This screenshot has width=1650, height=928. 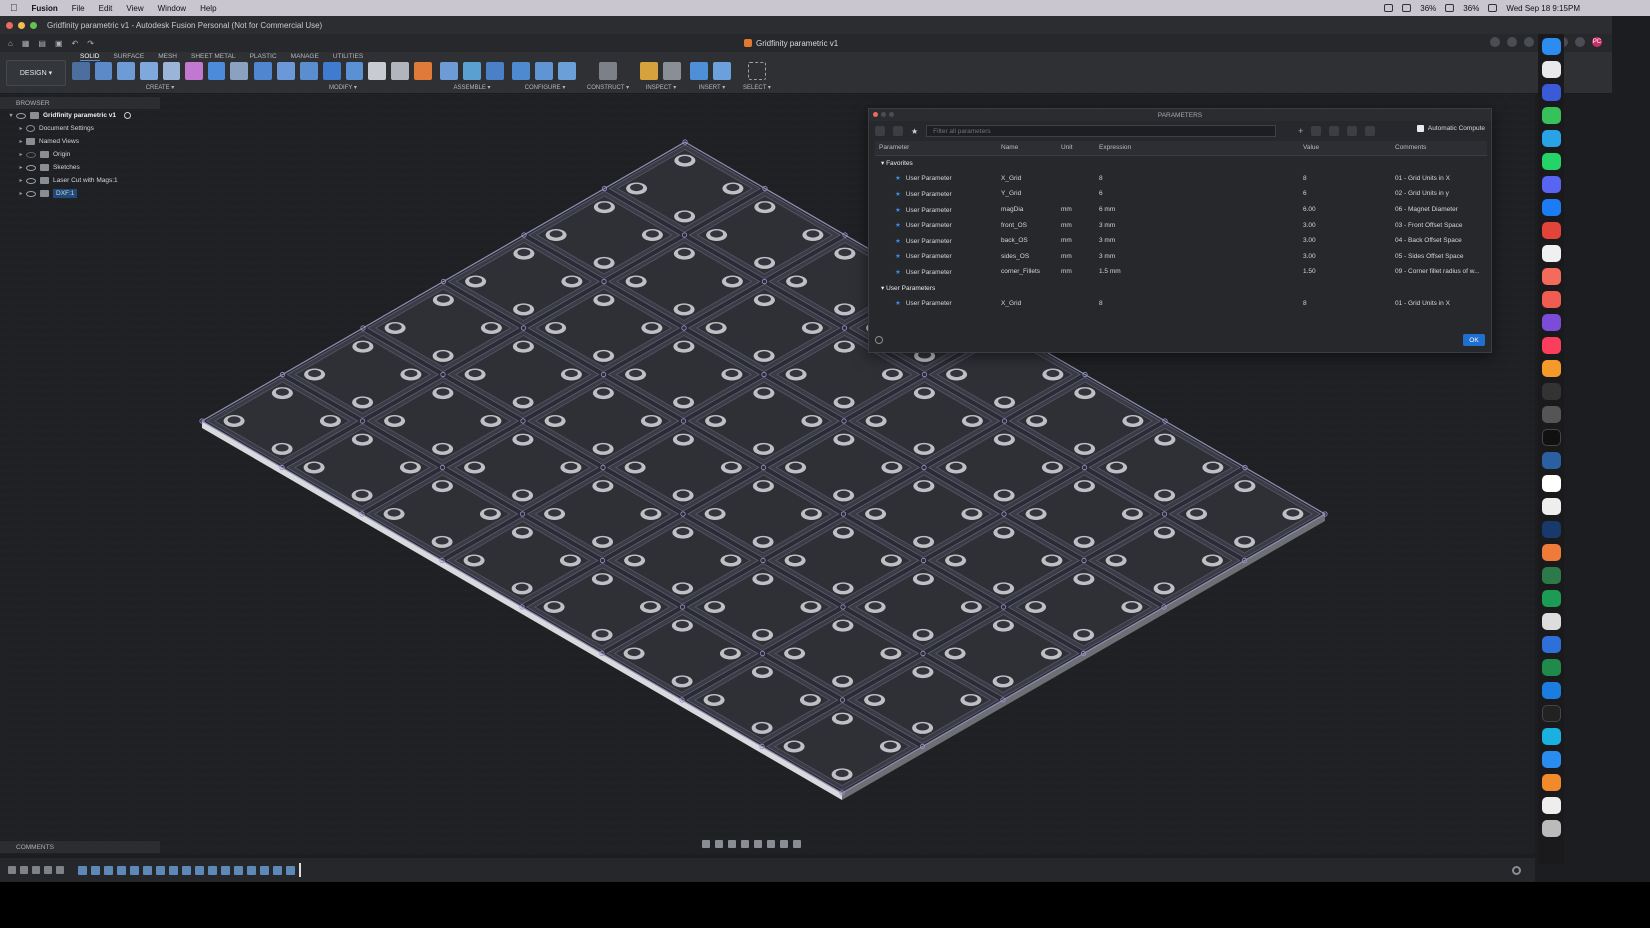 What do you see at coordinates (80, 847) in the screenshot?
I see `comments-panel: COMMENTS` at bounding box center [80, 847].